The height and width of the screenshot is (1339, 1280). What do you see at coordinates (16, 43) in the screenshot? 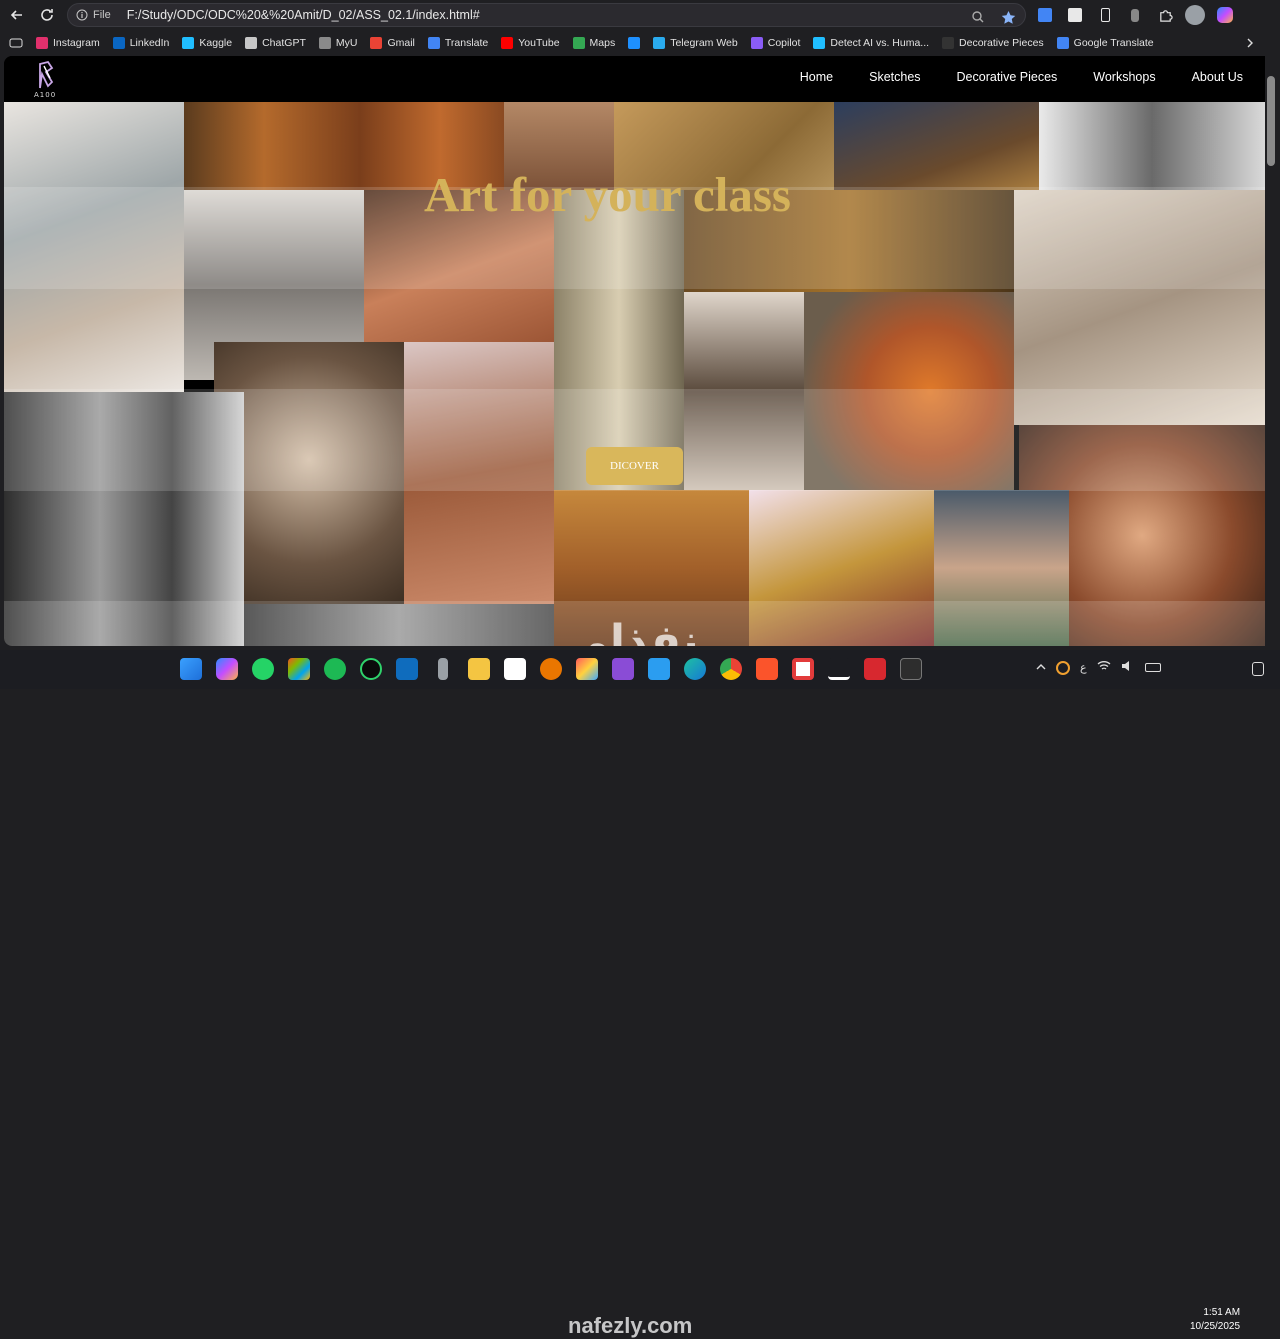
I see `reading-list-icon` at bounding box center [16, 43].